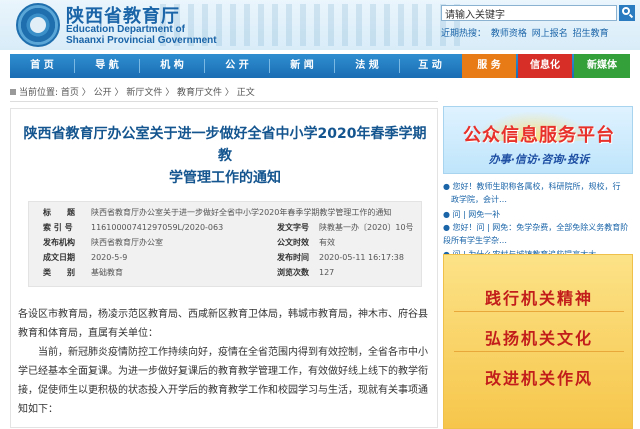 The height and width of the screenshot is (429, 640). I want to click on home-icon, so click(13, 92).